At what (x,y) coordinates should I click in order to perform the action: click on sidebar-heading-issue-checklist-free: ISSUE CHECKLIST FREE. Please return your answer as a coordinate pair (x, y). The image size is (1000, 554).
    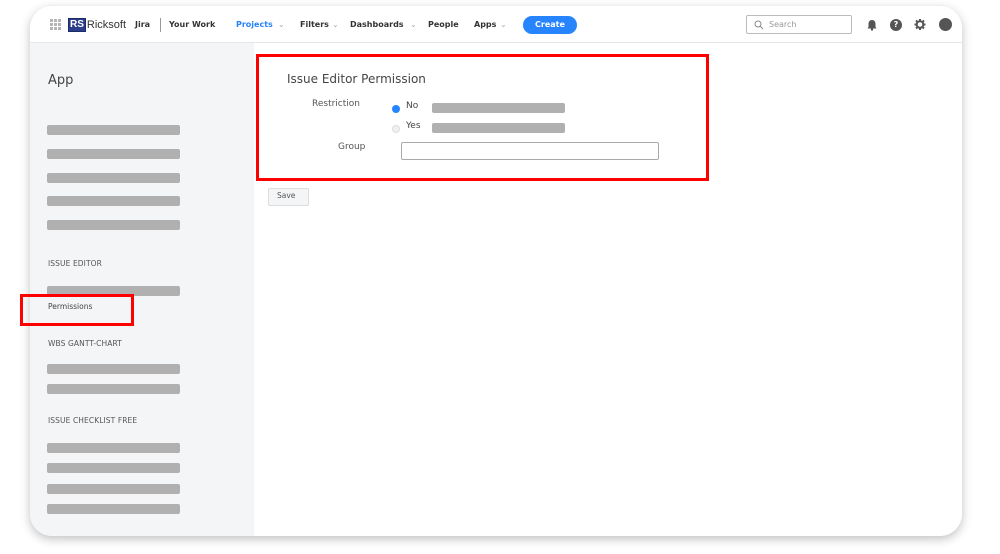
    Looking at the image, I should click on (93, 420).